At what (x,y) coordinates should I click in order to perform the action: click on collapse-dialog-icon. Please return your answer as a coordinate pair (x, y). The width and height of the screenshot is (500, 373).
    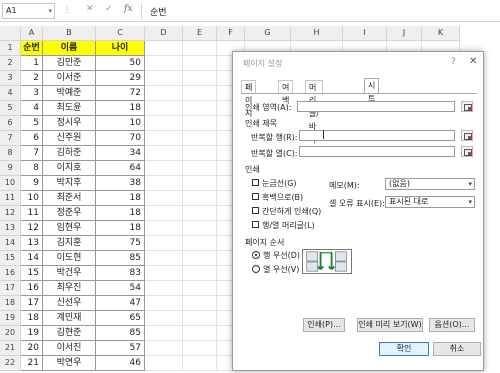
    Looking at the image, I should click on (467, 106).